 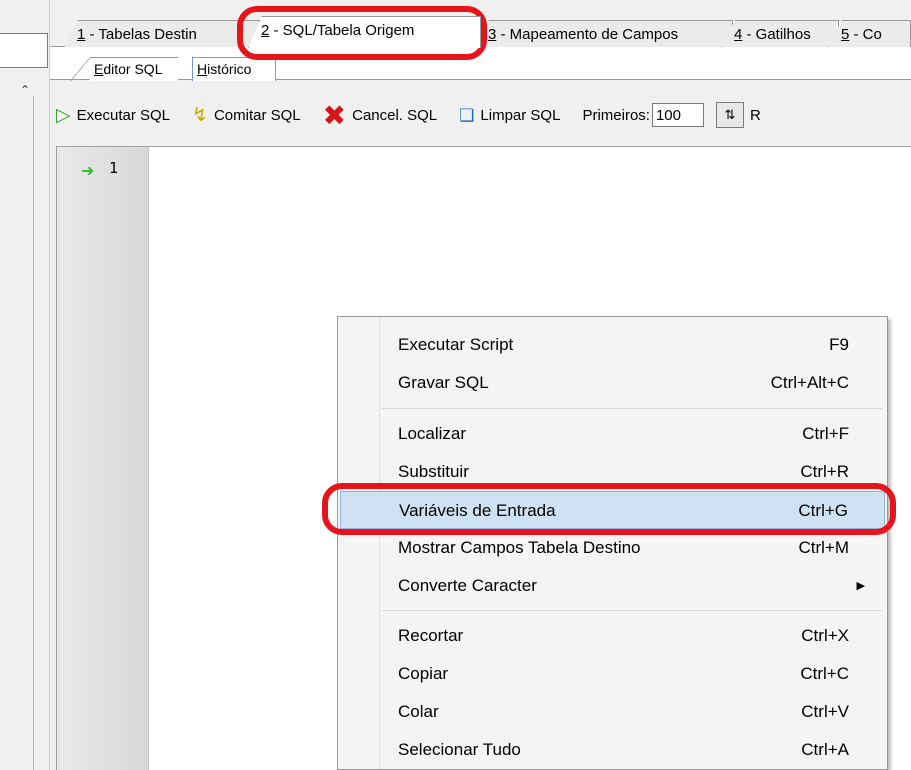 I want to click on execute-sql-label: Executar SQL, so click(x=123, y=115).